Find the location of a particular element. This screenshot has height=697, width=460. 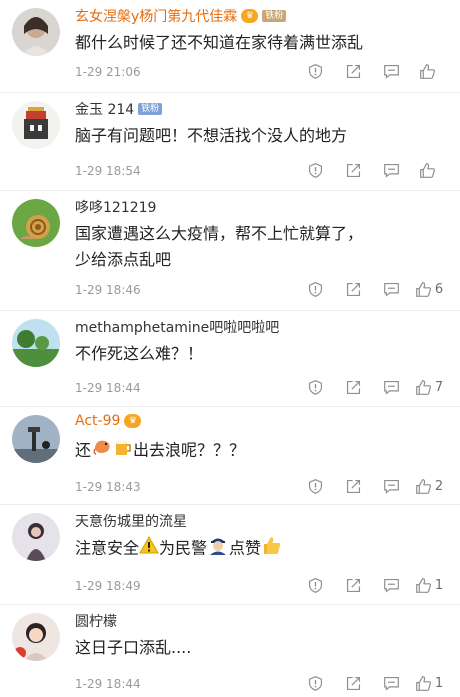

timestamp: 1-29 18:49 is located at coordinates (108, 586).